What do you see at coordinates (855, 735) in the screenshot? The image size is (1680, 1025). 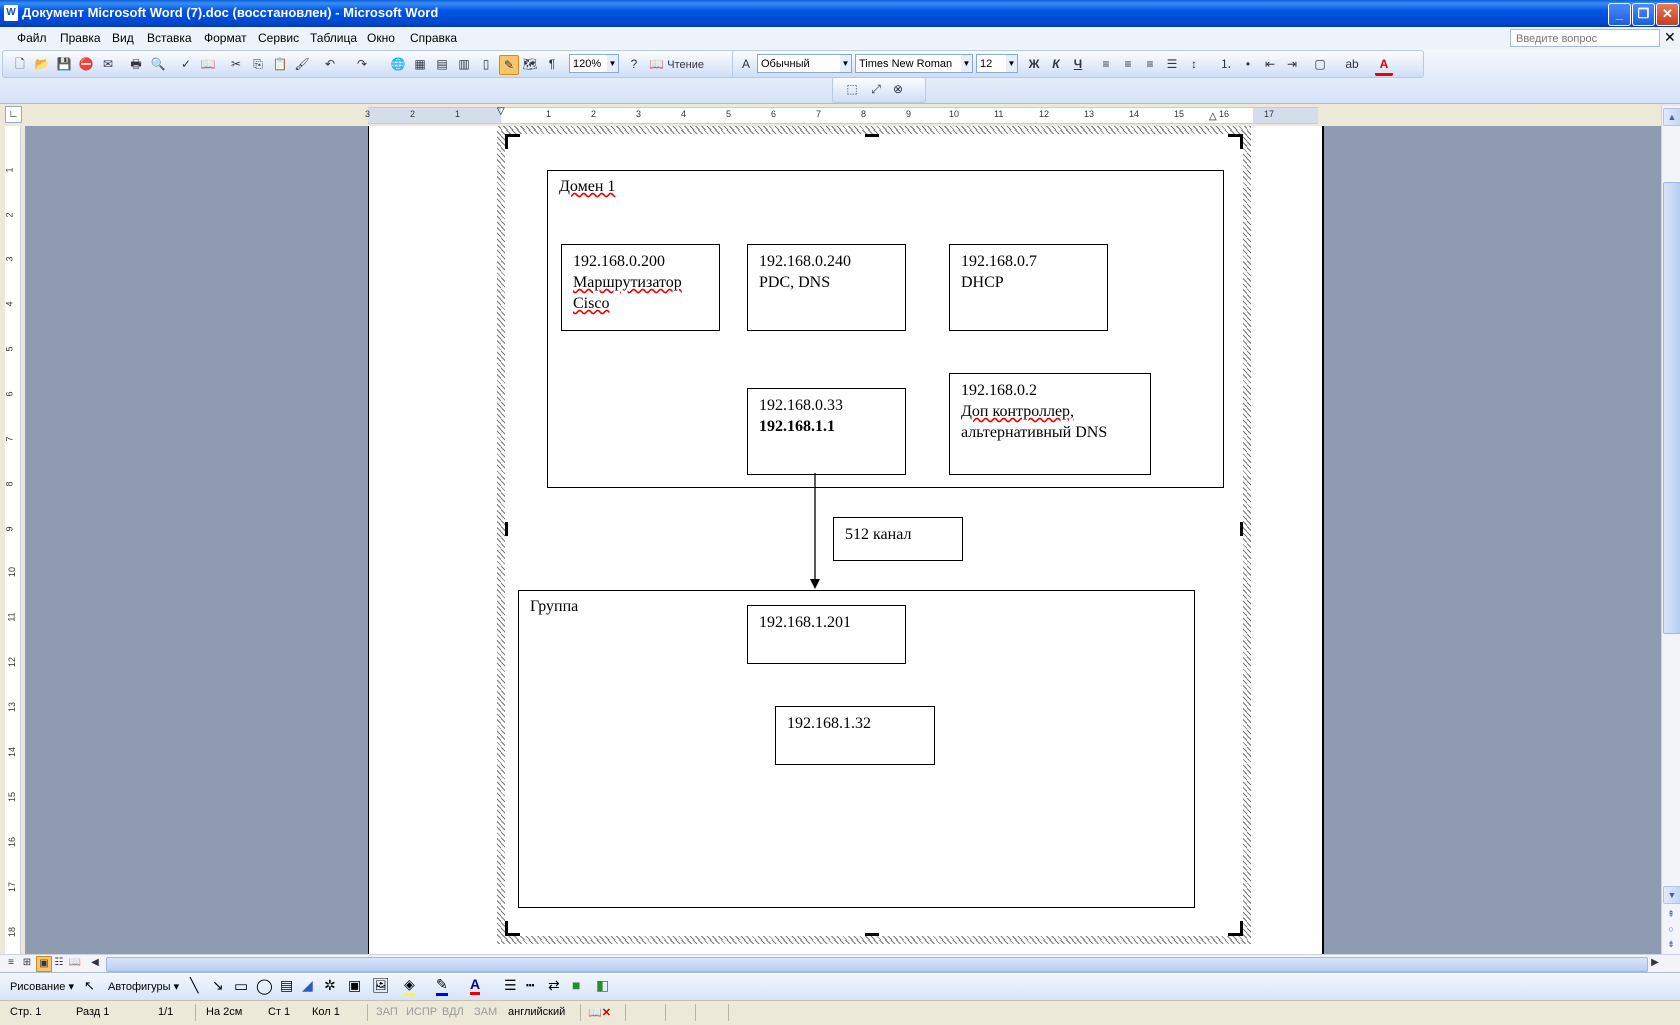 I see `group-node-32: 192.168.1.32` at bounding box center [855, 735].